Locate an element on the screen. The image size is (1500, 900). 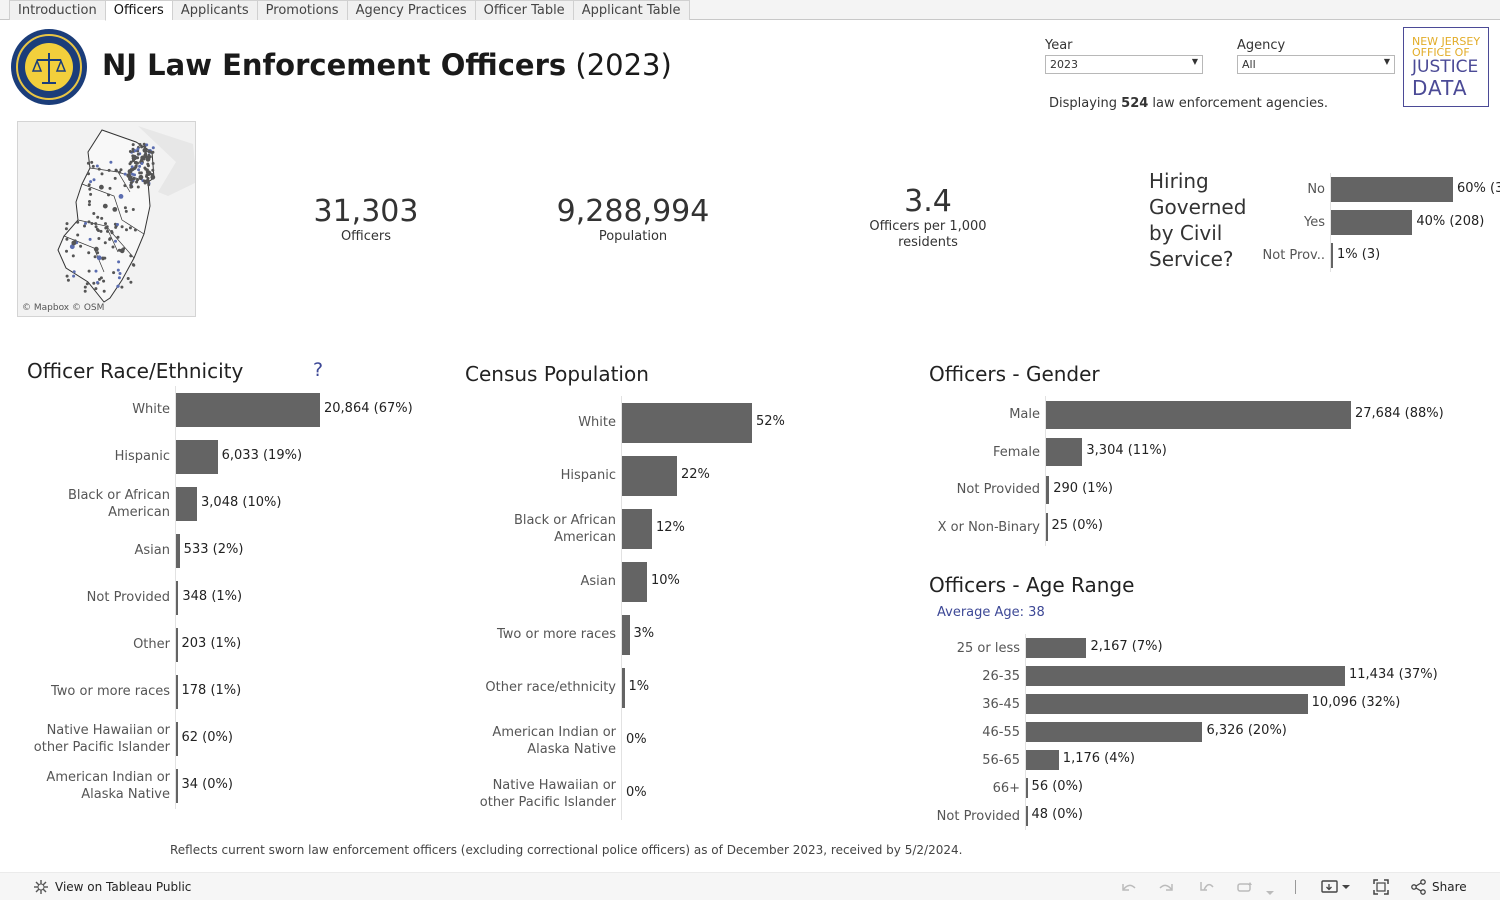
value-label: 2,167 (7%) is located at coordinates (1126, 646).